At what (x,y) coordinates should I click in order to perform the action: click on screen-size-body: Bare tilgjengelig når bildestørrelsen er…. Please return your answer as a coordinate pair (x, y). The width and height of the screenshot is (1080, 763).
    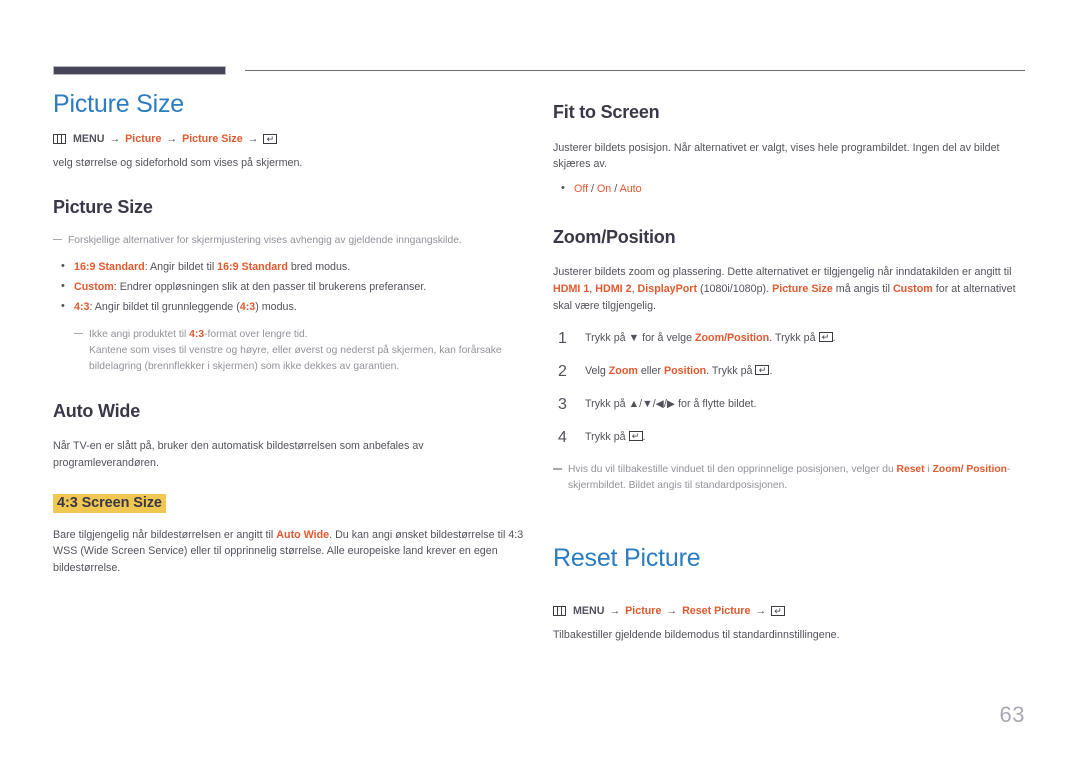
    Looking at the image, I should click on (292, 552).